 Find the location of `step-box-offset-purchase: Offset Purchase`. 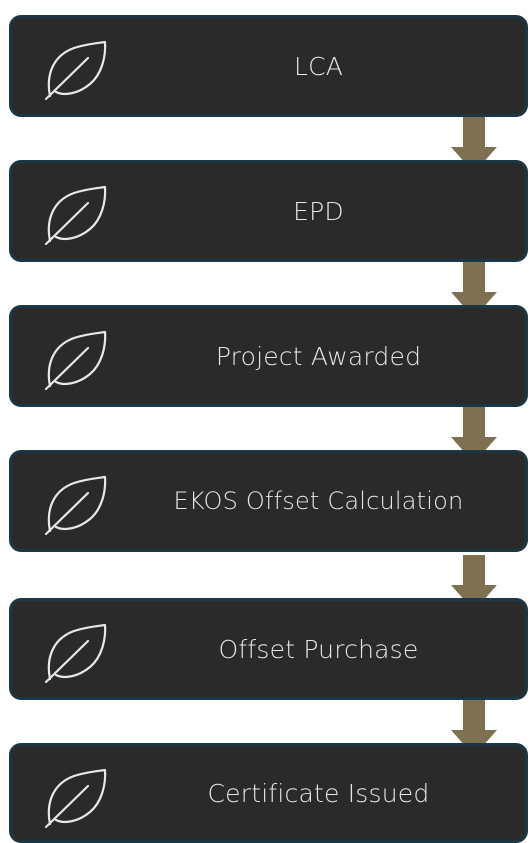

step-box-offset-purchase: Offset Purchase is located at coordinates (268, 649).